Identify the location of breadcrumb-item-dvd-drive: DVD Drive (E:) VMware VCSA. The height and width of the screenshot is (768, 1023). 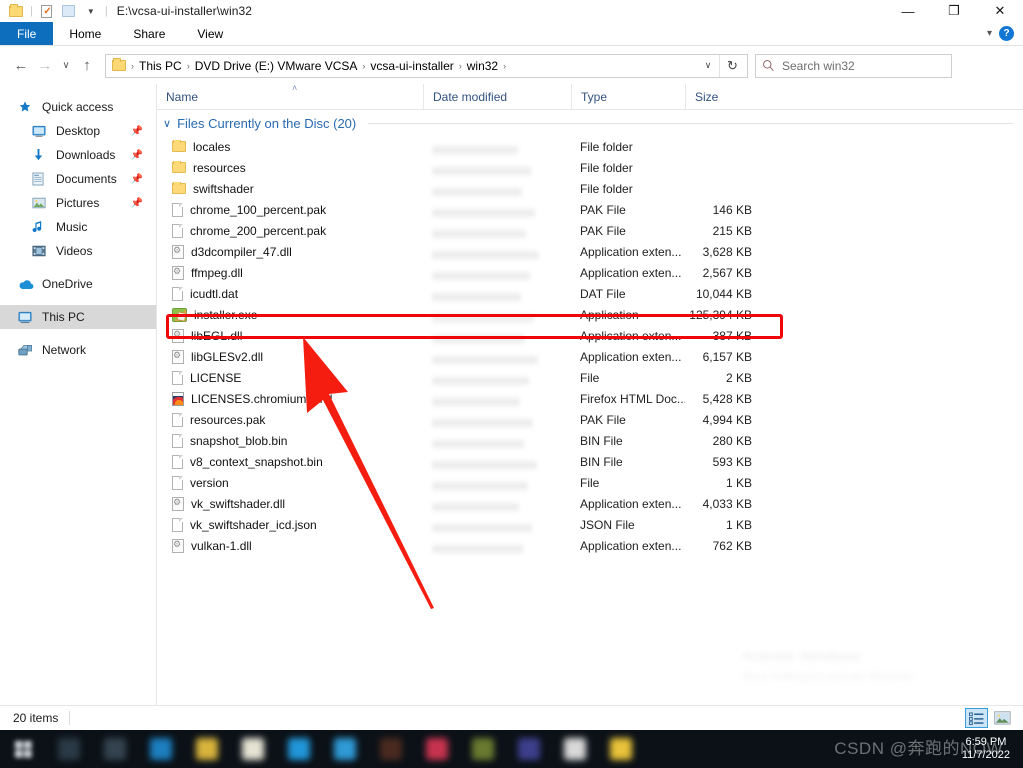
(276, 66).